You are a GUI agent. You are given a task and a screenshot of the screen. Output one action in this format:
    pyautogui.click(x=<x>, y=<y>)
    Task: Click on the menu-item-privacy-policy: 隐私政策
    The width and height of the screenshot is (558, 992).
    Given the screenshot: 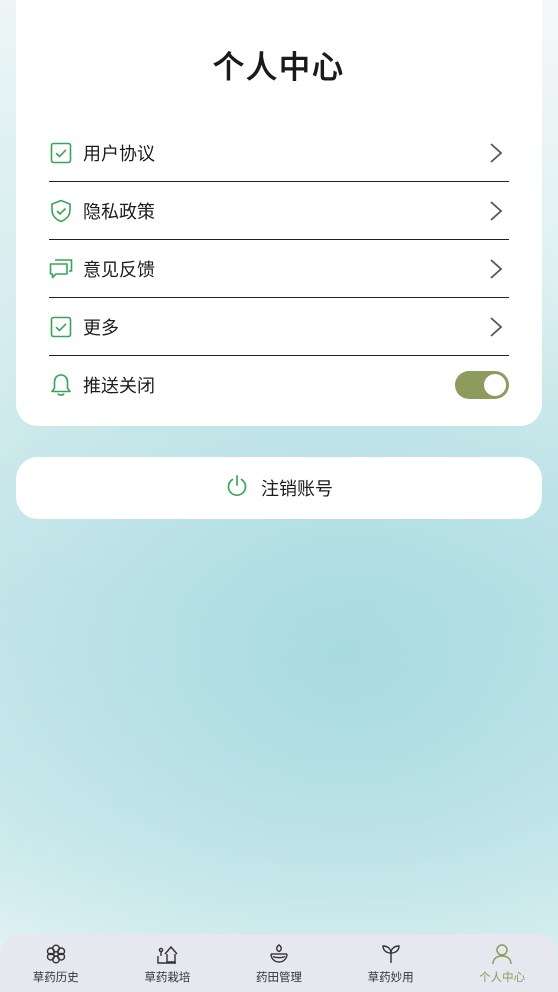 What is the action you would take?
    pyautogui.click(x=279, y=211)
    